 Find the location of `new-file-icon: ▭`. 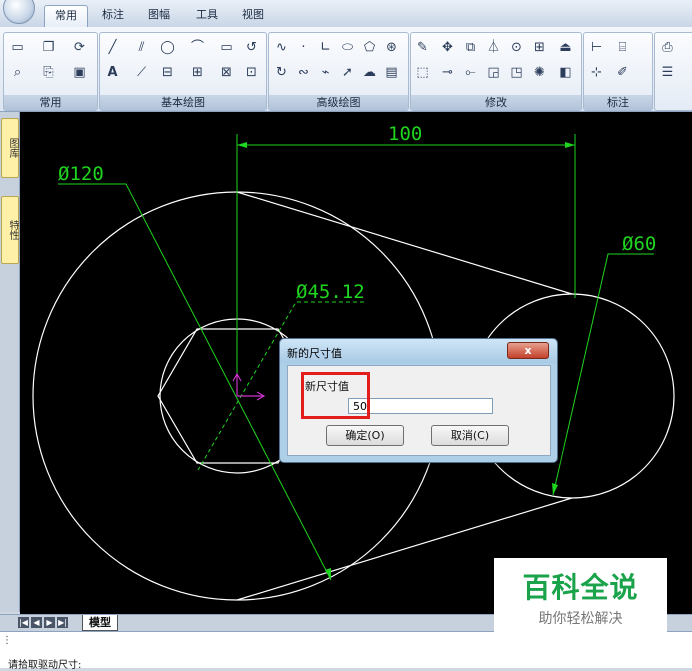

new-file-icon: ▭ is located at coordinates (17, 47).